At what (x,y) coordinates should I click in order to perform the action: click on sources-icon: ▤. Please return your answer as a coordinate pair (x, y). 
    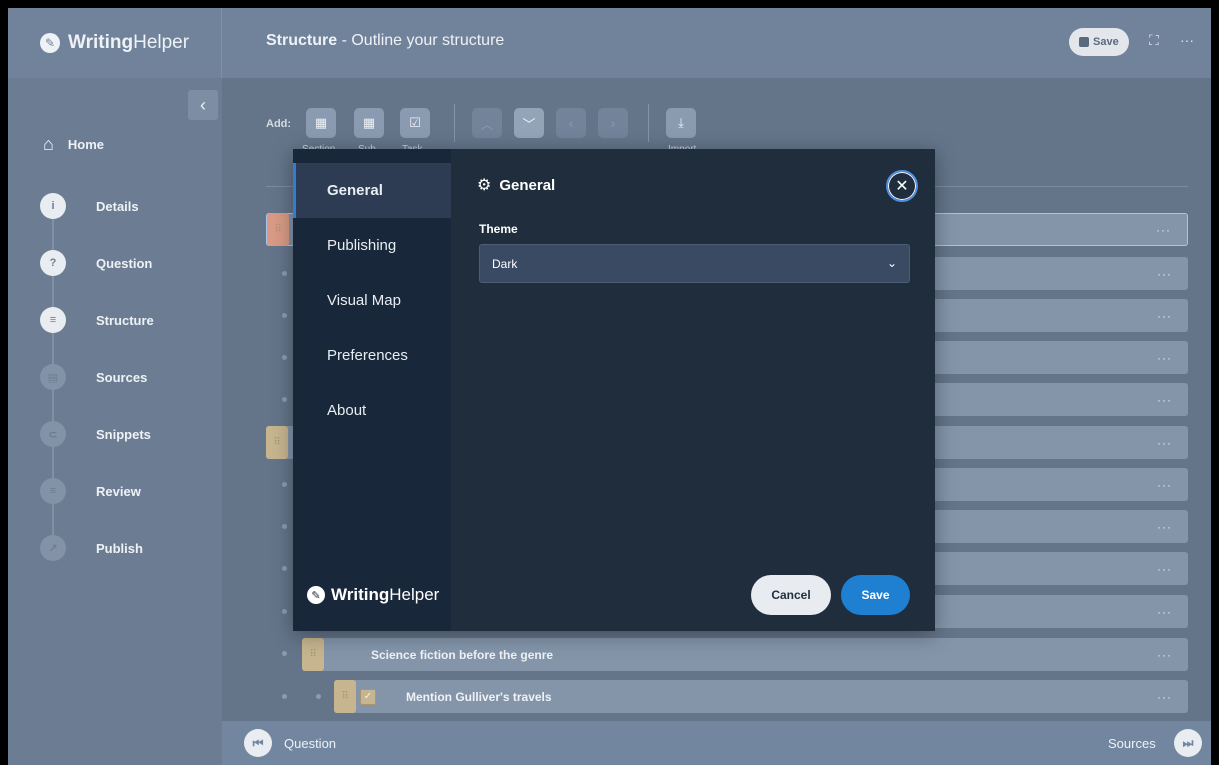
    Looking at the image, I should click on (53, 377).